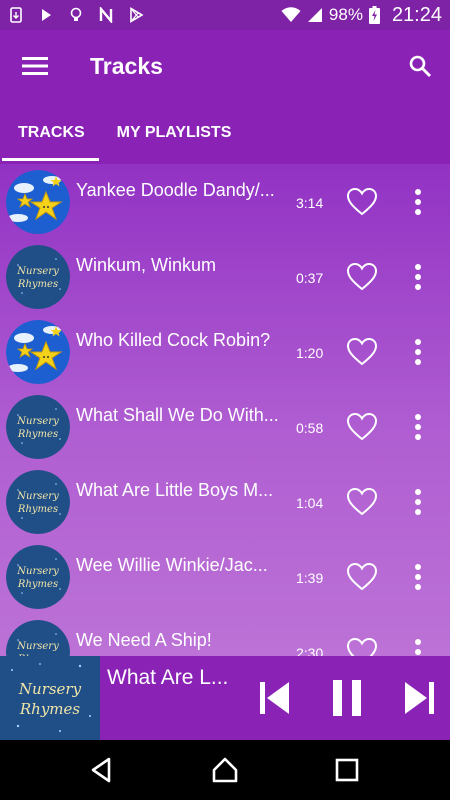 The width and height of the screenshot is (450, 800). I want to click on pause-icon, so click(347, 698).